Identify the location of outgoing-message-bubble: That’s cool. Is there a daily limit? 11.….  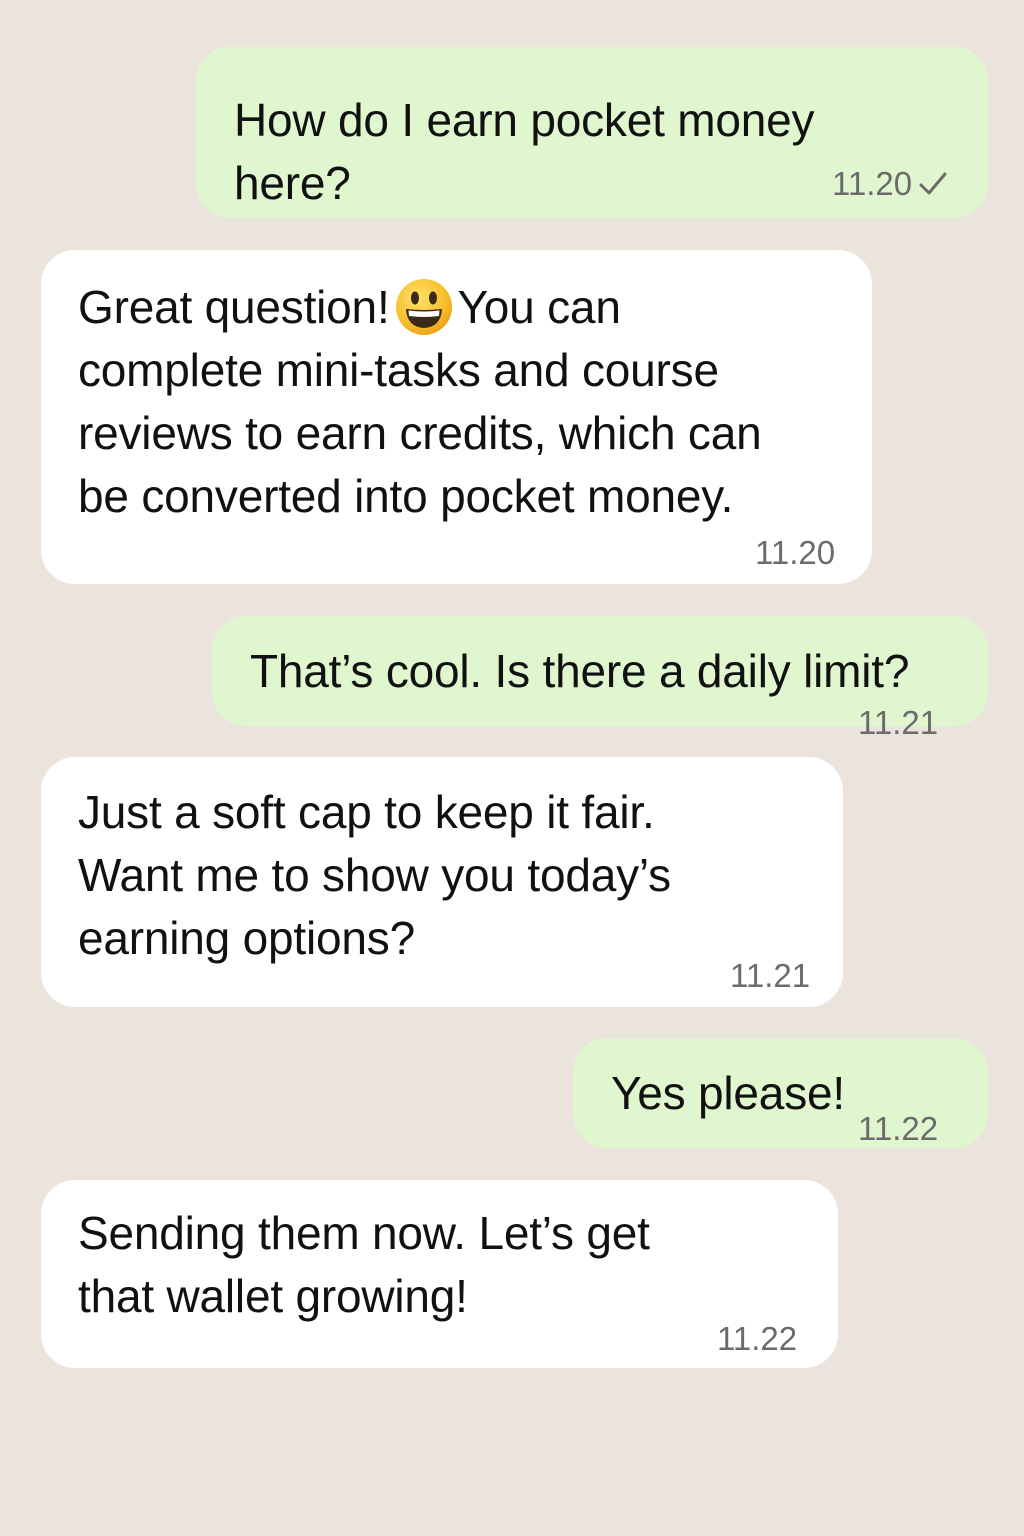
(600, 677).